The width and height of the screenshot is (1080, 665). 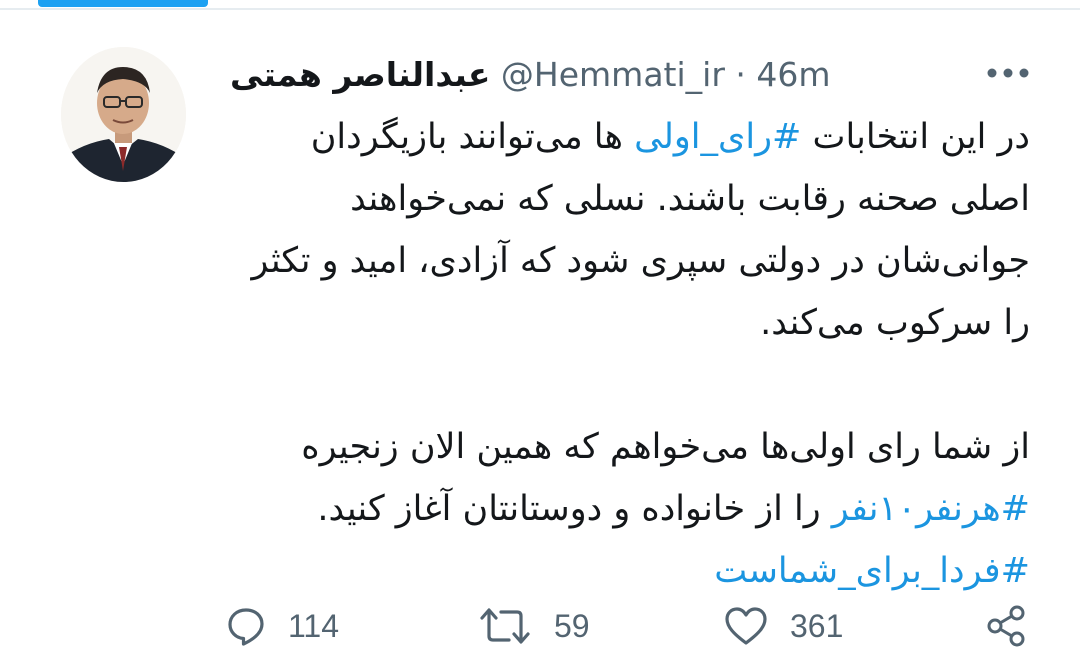 I want to click on author-handle: @Hemmati_ir, so click(x=613, y=74).